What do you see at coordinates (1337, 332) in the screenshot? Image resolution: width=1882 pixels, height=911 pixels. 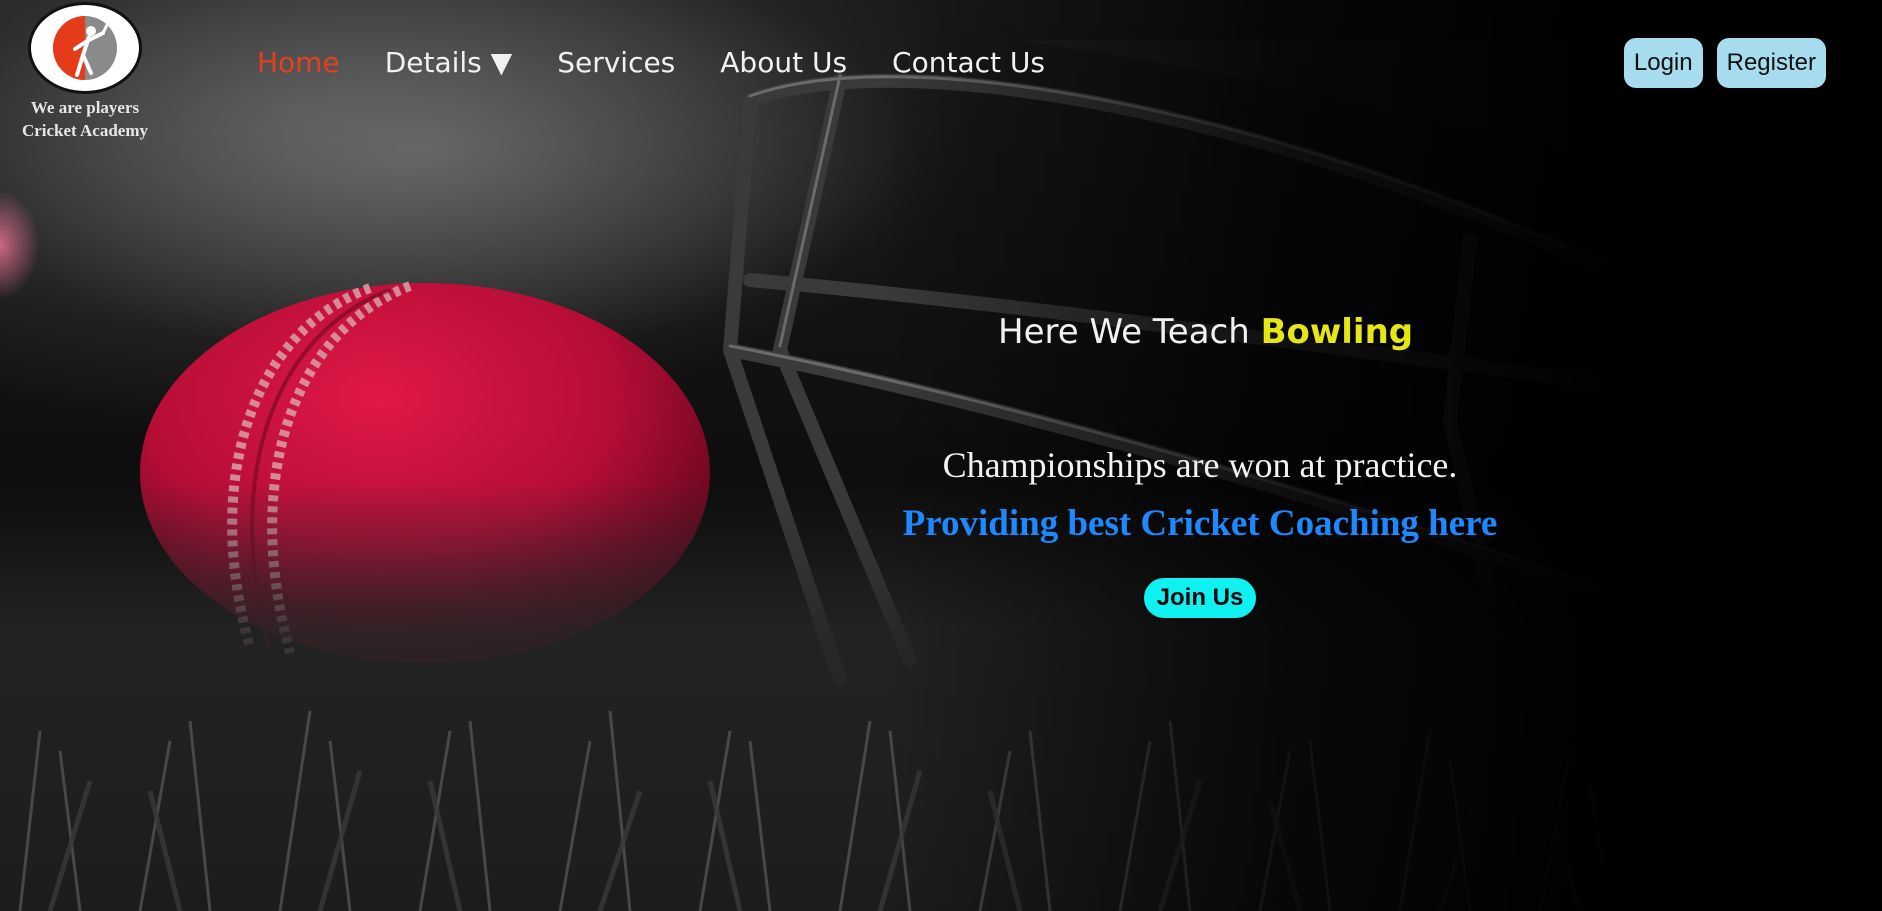 I see `hero-heading-highlight: Bowling` at bounding box center [1337, 332].